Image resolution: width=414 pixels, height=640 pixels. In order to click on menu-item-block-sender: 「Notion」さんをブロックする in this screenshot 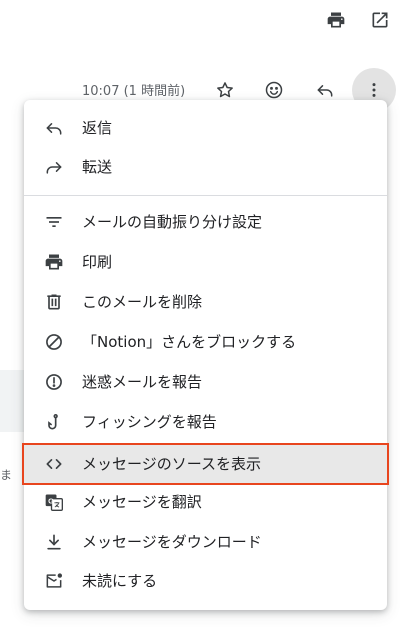, I will do `click(205, 342)`.